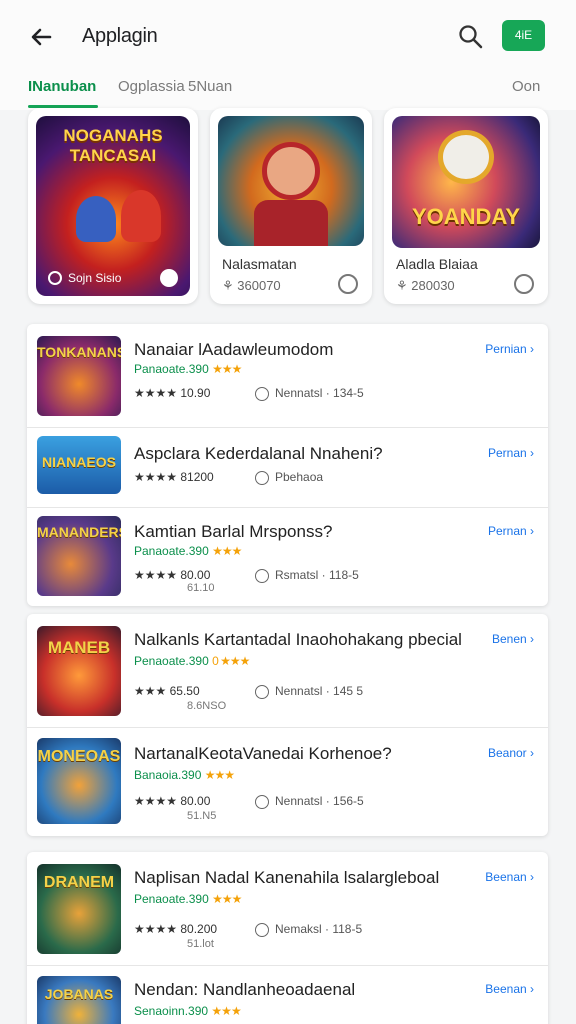 The height and width of the screenshot is (1024, 576). What do you see at coordinates (466, 216) in the screenshot?
I see `featured-art-title-3: YOANDAY` at bounding box center [466, 216].